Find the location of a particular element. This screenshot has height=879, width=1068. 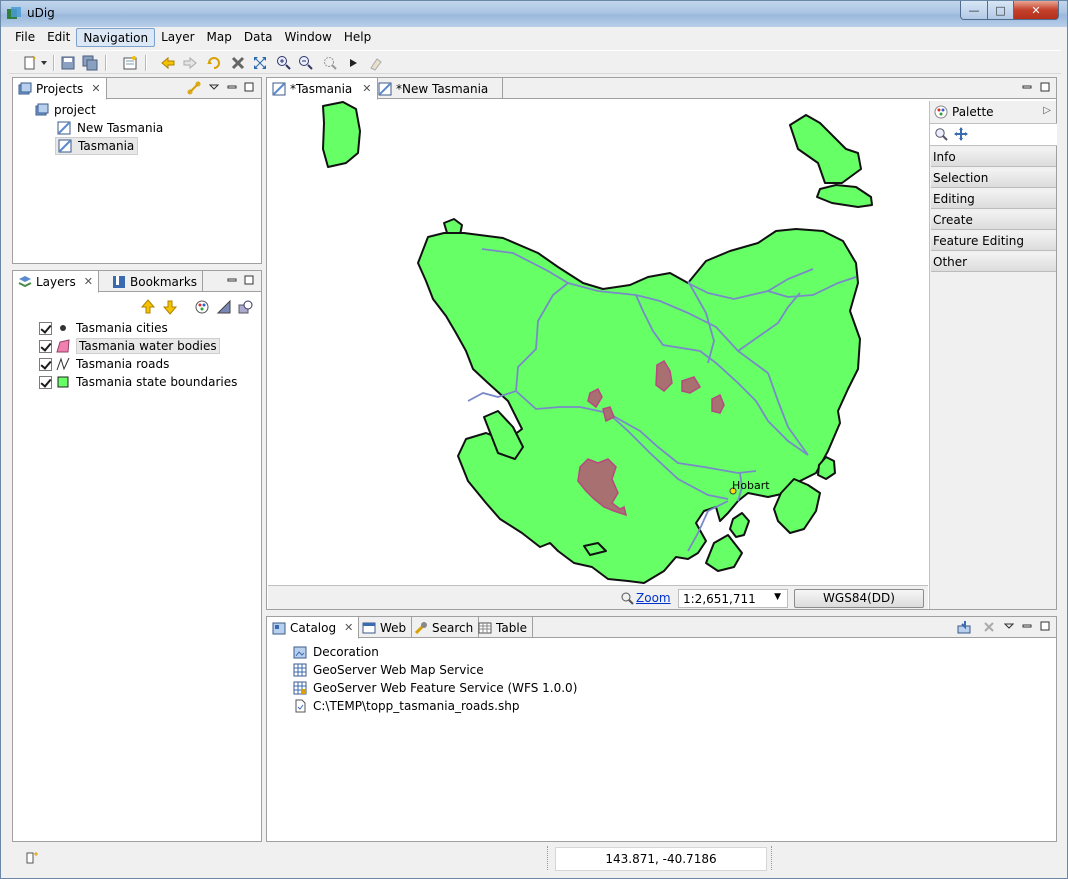

style-palette-icon is located at coordinates (202, 307).